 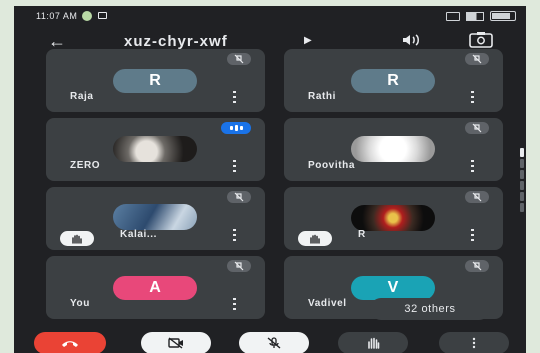 What do you see at coordinates (362, 234) in the screenshot?
I see `participant-name: R` at bounding box center [362, 234].